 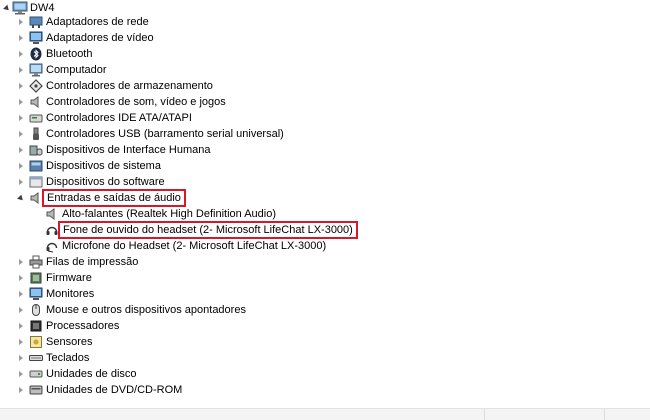 What do you see at coordinates (36, 342) in the screenshot?
I see `sensor-icon` at bounding box center [36, 342].